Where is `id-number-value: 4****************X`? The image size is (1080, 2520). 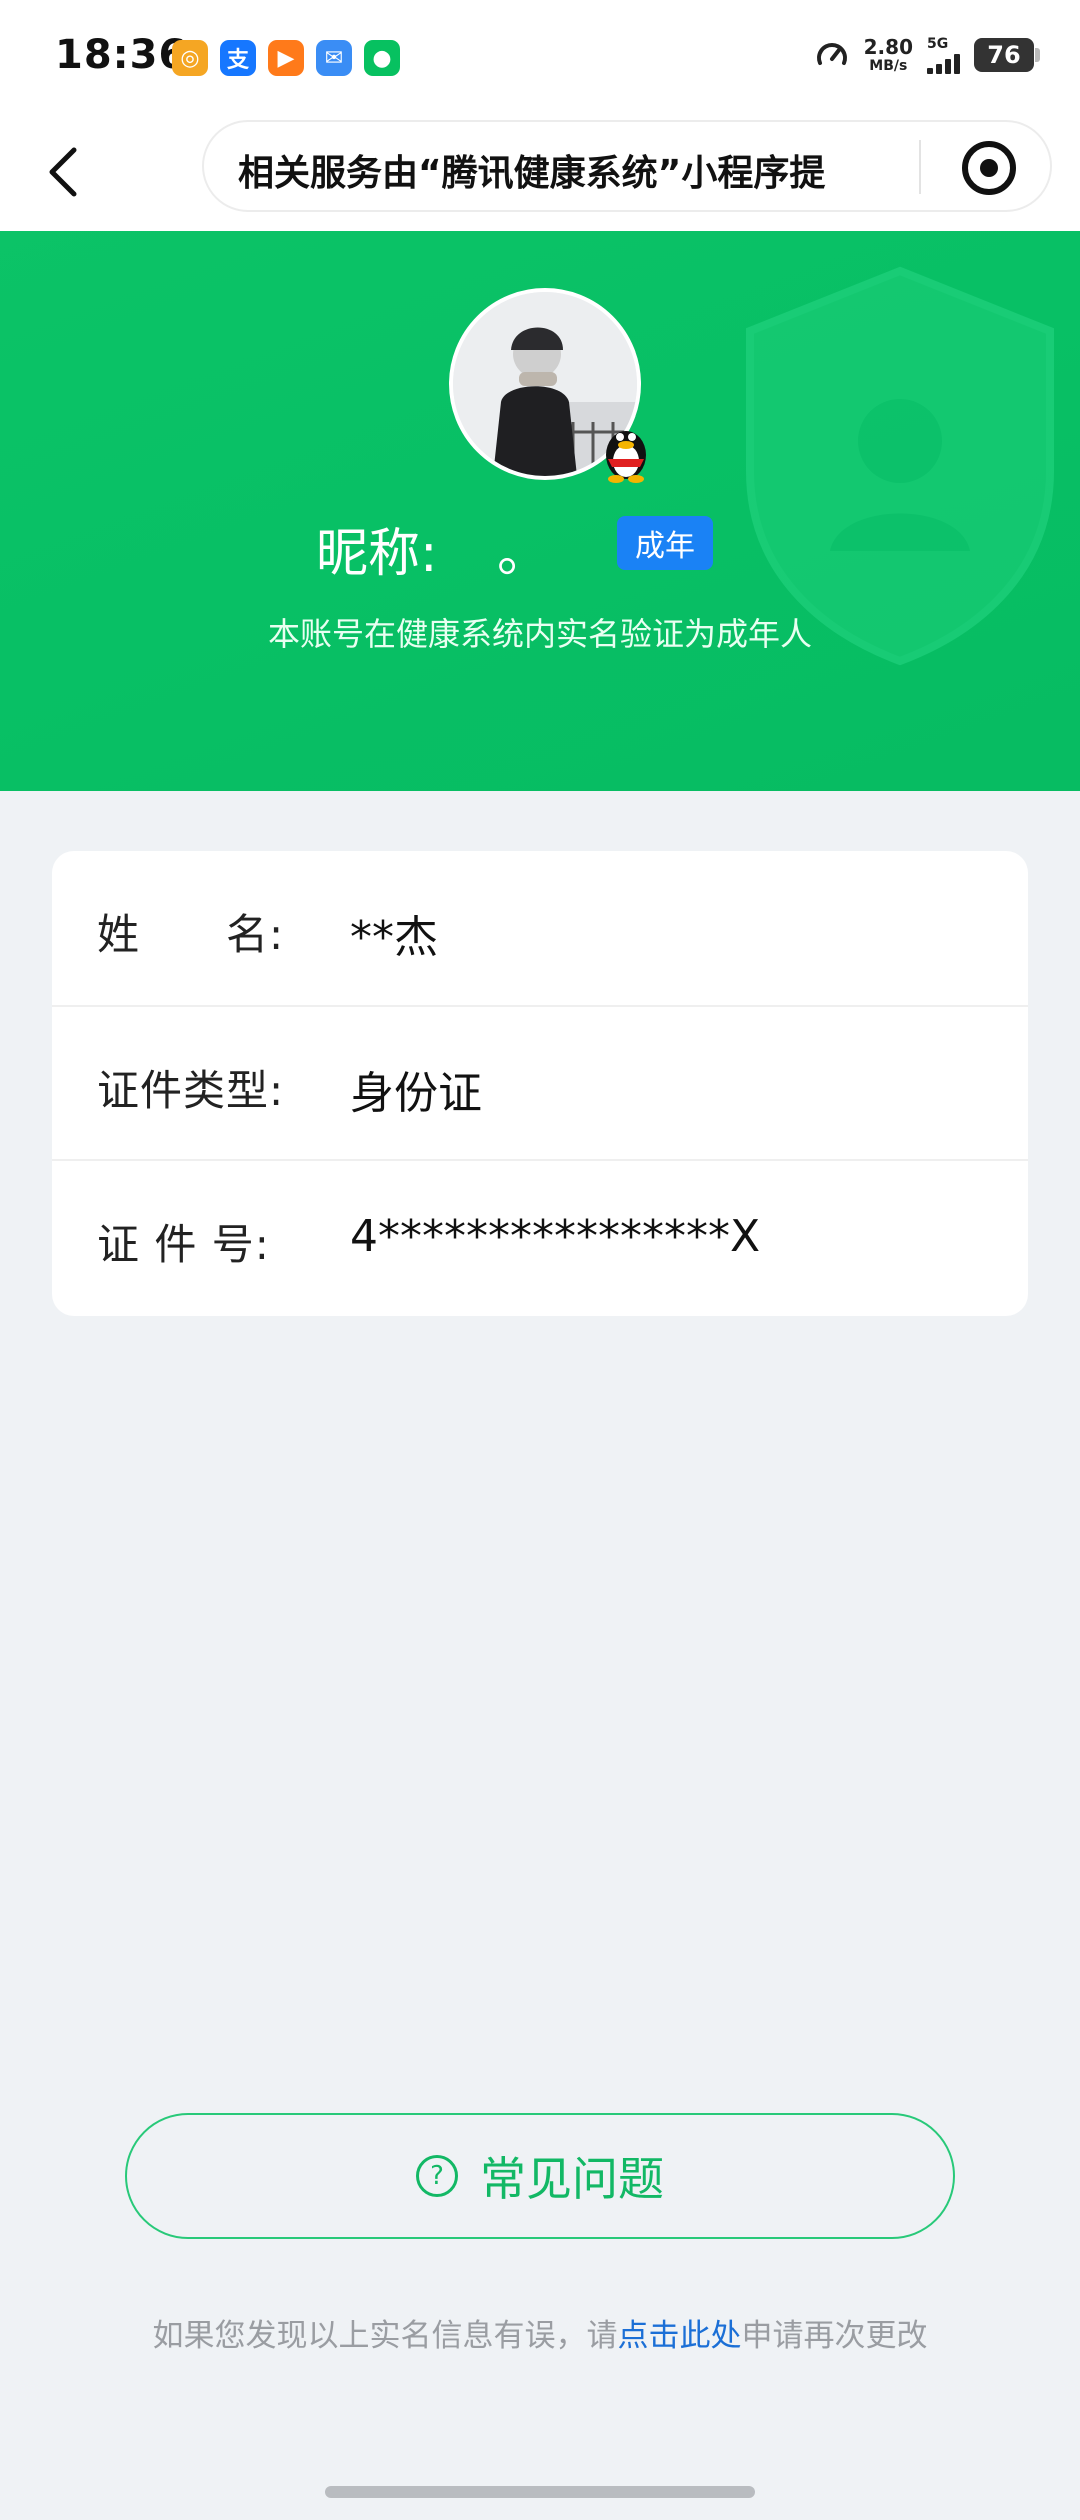
id-number-value: 4****************X is located at coordinates (555, 1236).